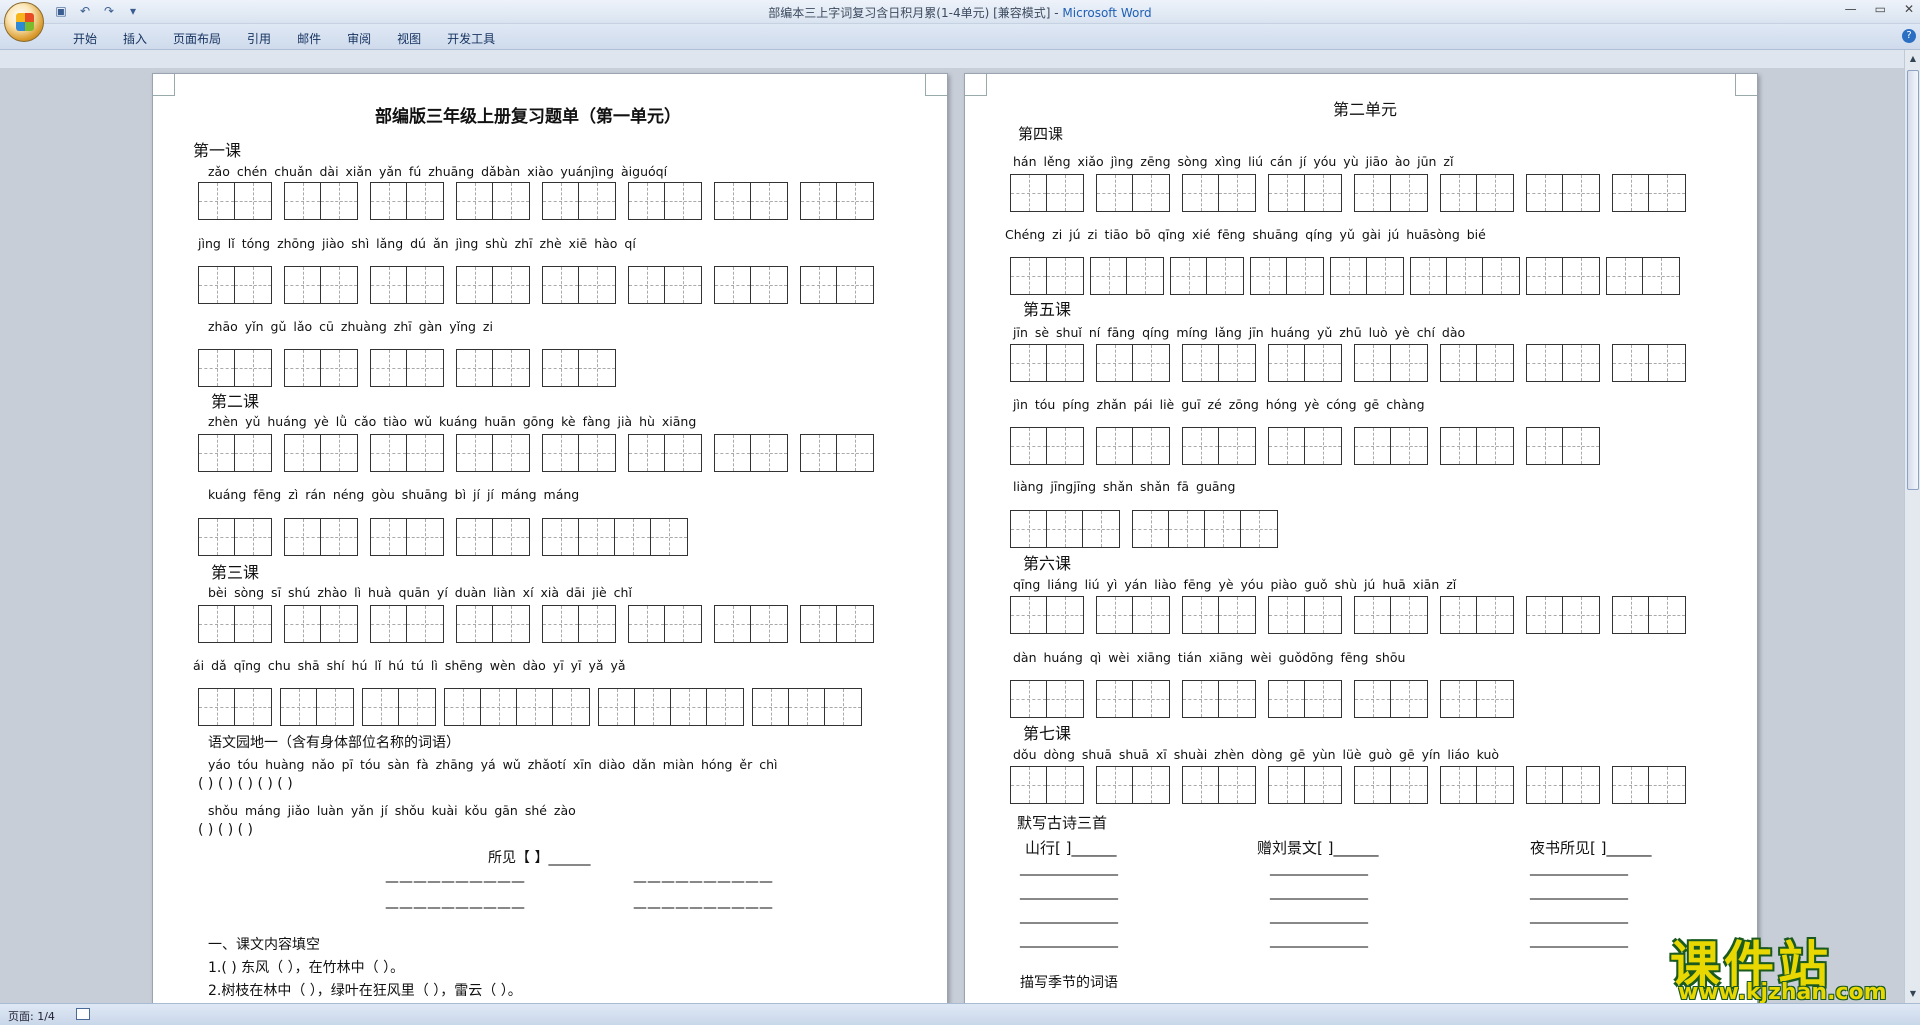 The image size is (1920, 1025). What do you see at coordinates (1913, 59) in the screenshot?
I see `scroll-up-icon: ▲` at bounding box center [1913, 59].